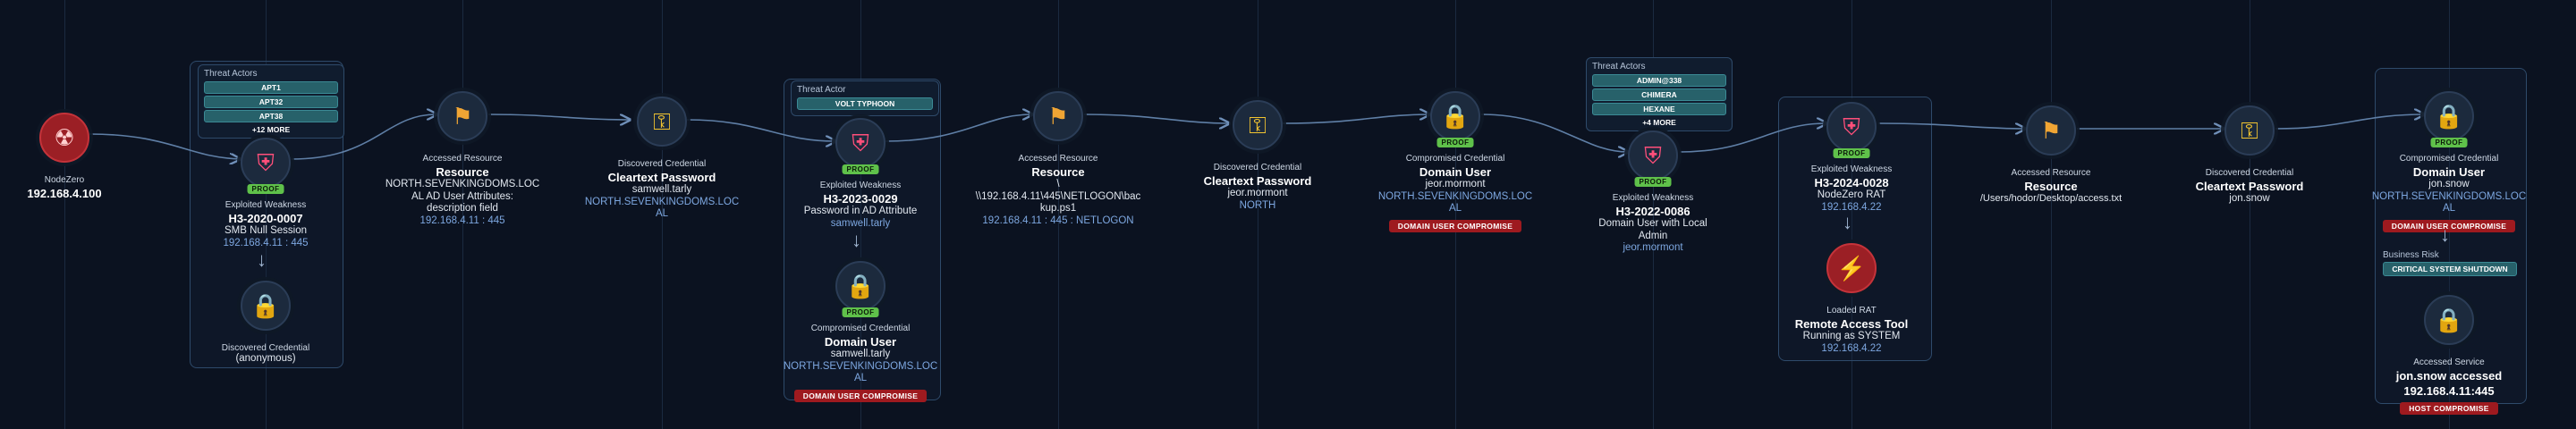 The image size is (2576, 429). What do you see at coordinates (266, 324) in the screenshot?
I see `node-credential-1: 🔒 Discovered Credential (anonymous)` at bounding box center [266, 324].